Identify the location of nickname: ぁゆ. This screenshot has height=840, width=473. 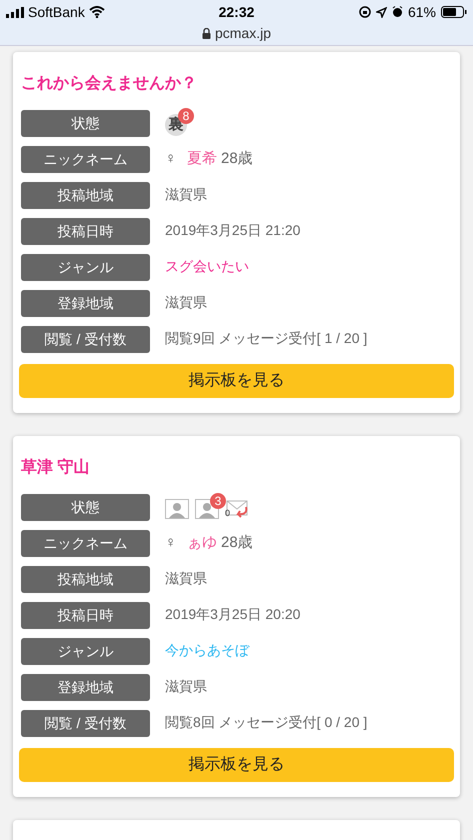
(202, 543).